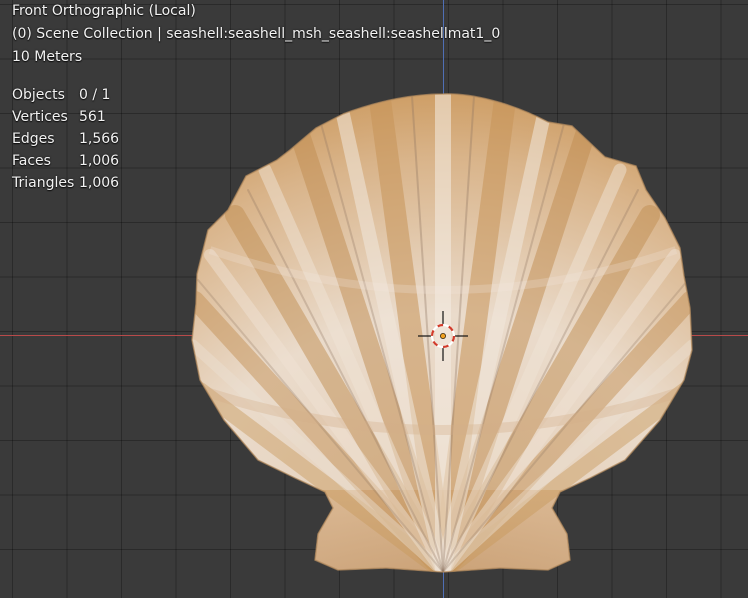  I want to click on stat-label: Vertices, so click(40, 117).